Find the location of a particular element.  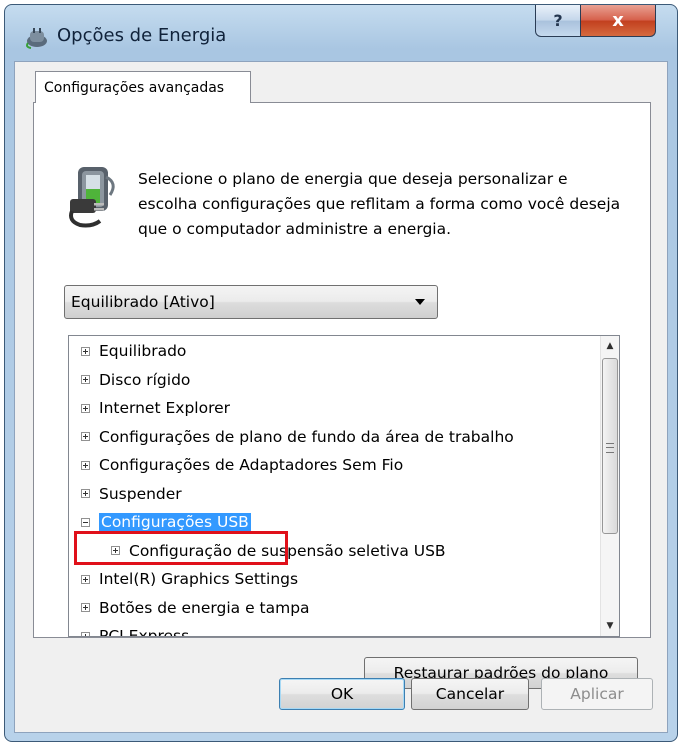

tree-item: Configurações USB is located at coordinates (335, 522).